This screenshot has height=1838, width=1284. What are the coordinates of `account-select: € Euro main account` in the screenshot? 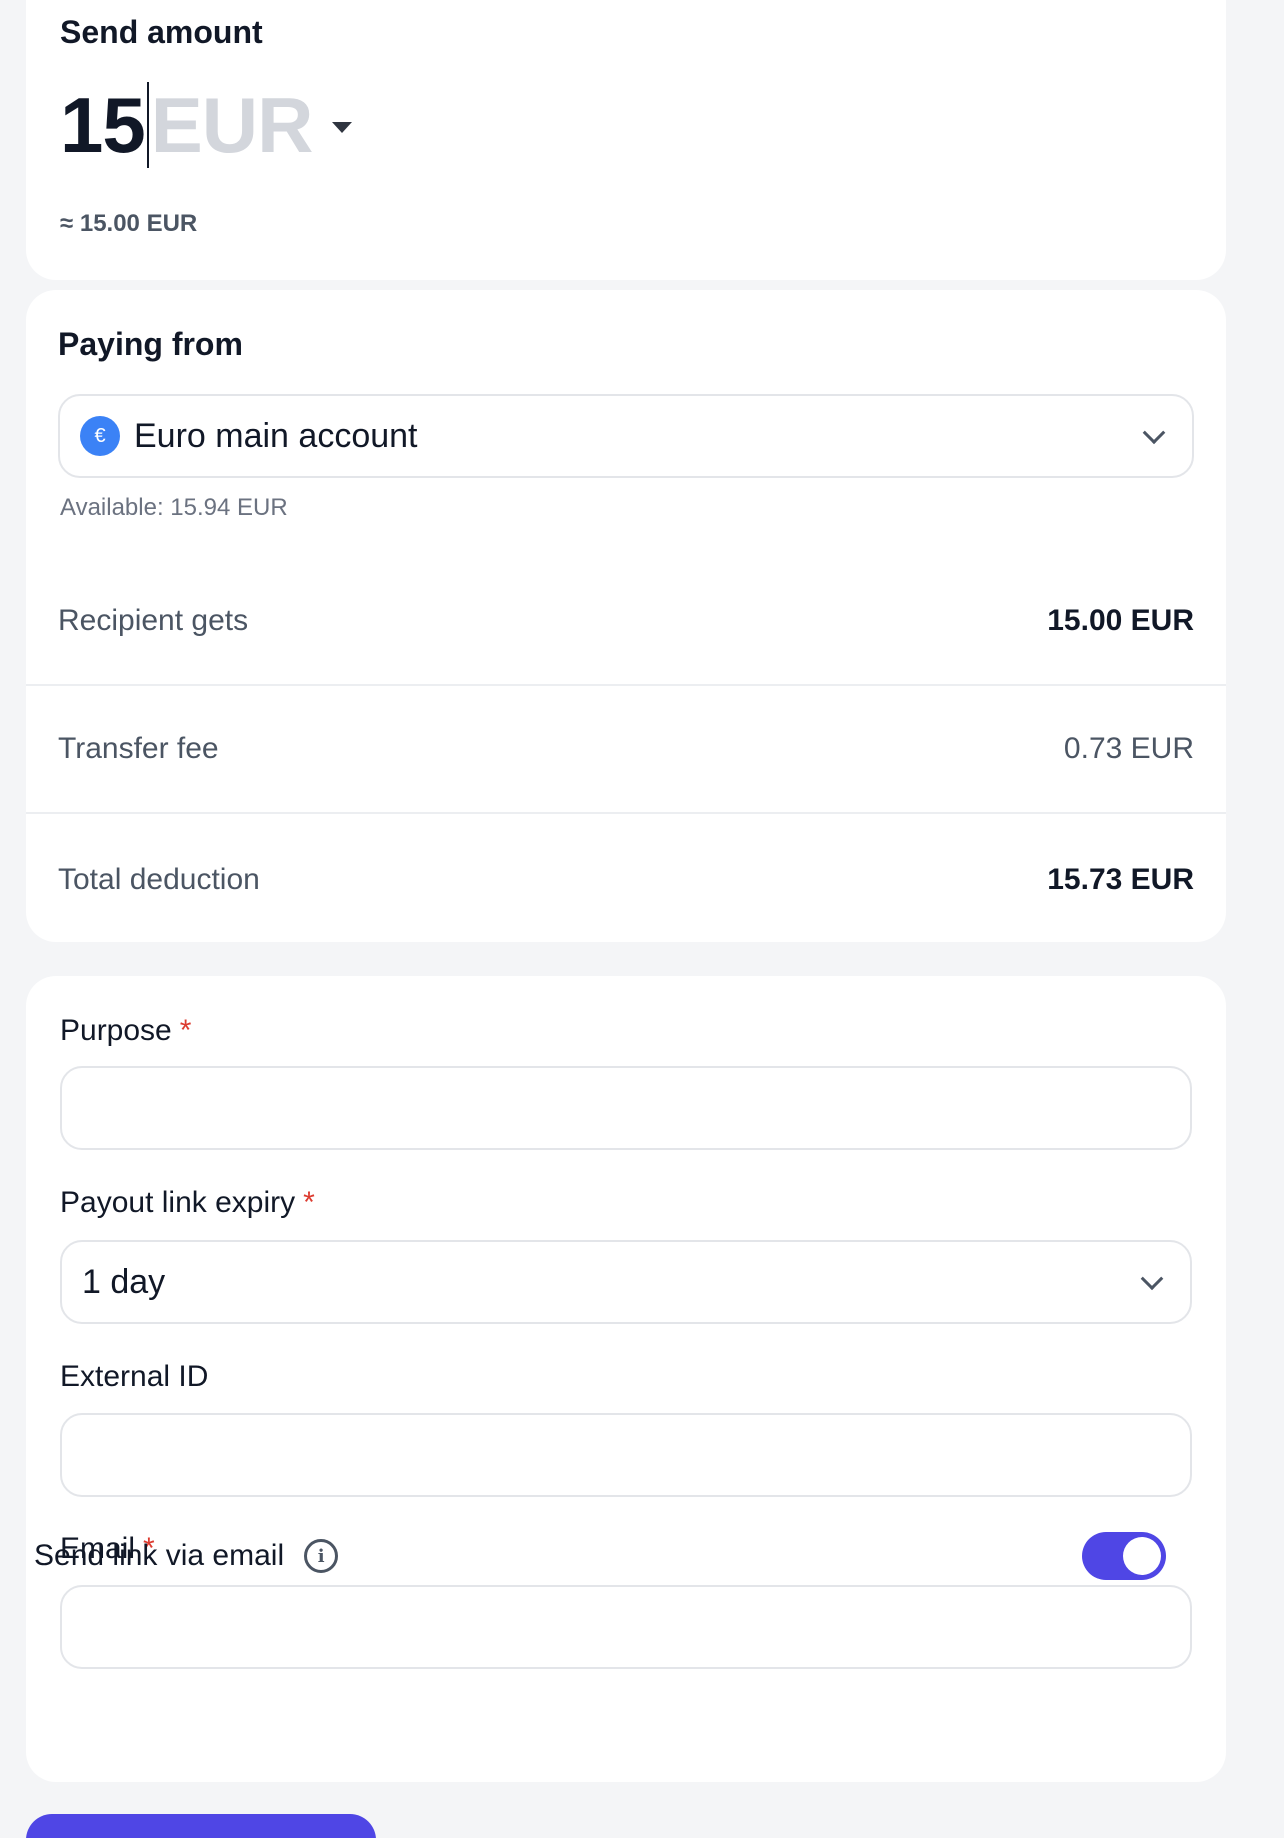 It's located at (626, 436).